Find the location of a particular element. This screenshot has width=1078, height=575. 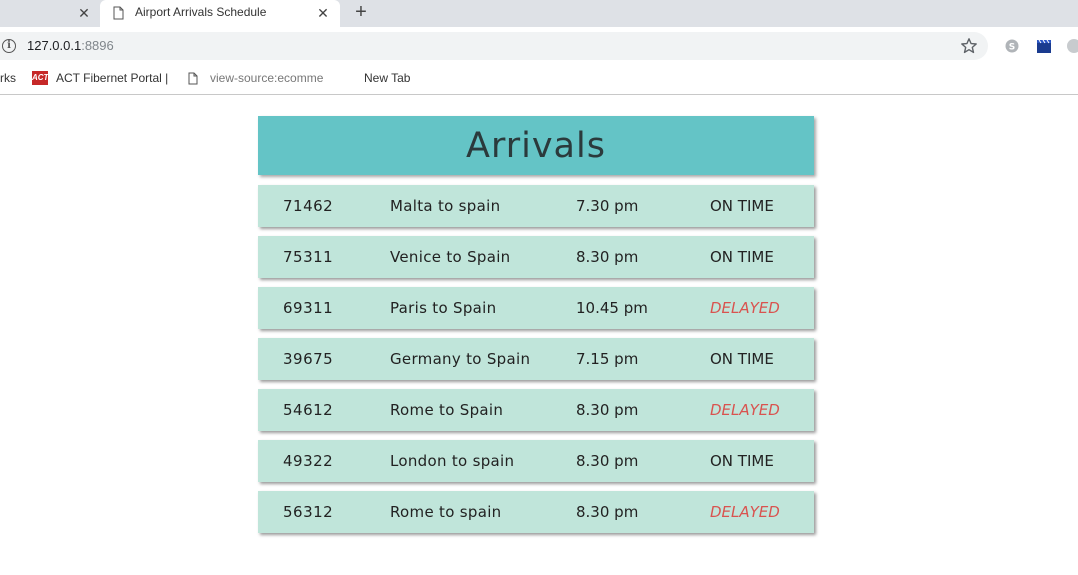

arrival-time: 7.30 pm is located at coordinates (607, 206).